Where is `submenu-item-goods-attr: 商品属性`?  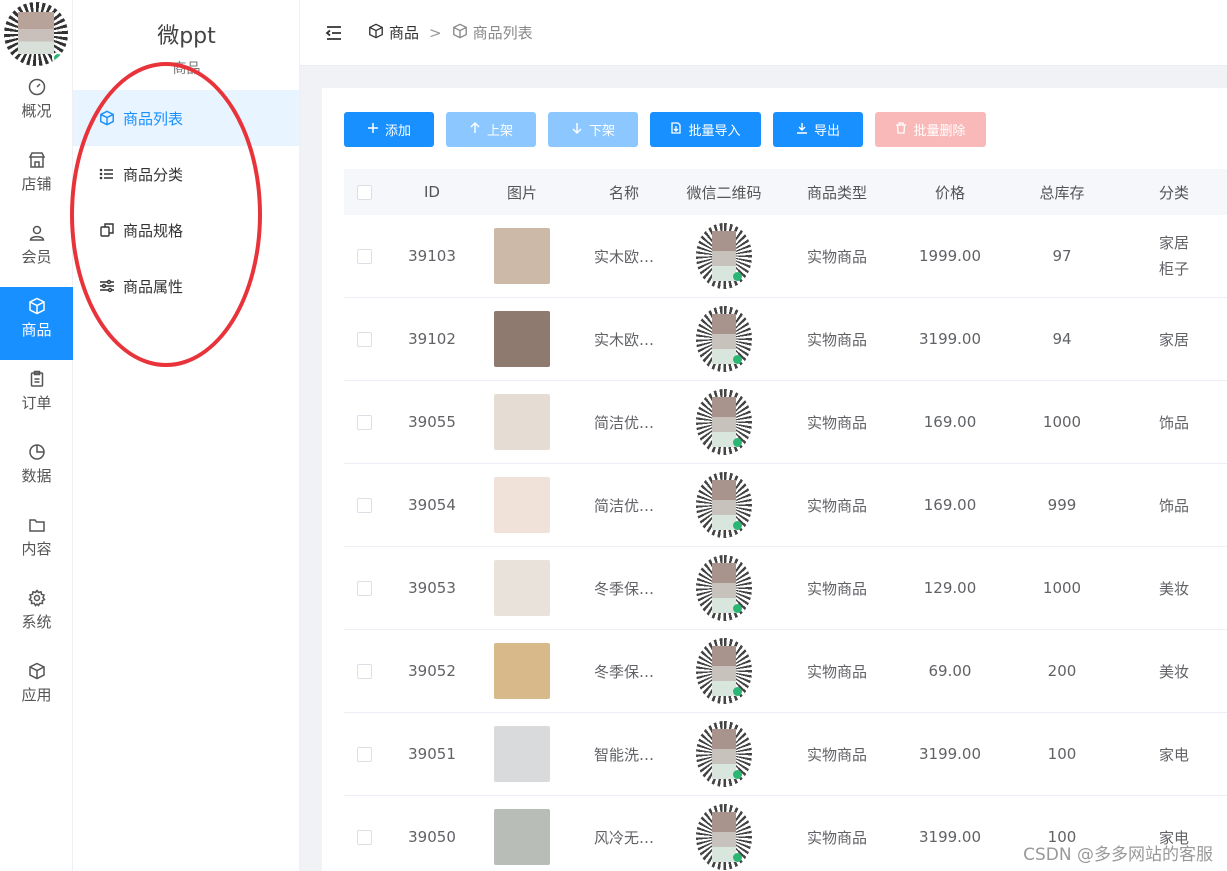 submenu-item-goods-attr: 商品属性 is located at coordinates (186, 286).